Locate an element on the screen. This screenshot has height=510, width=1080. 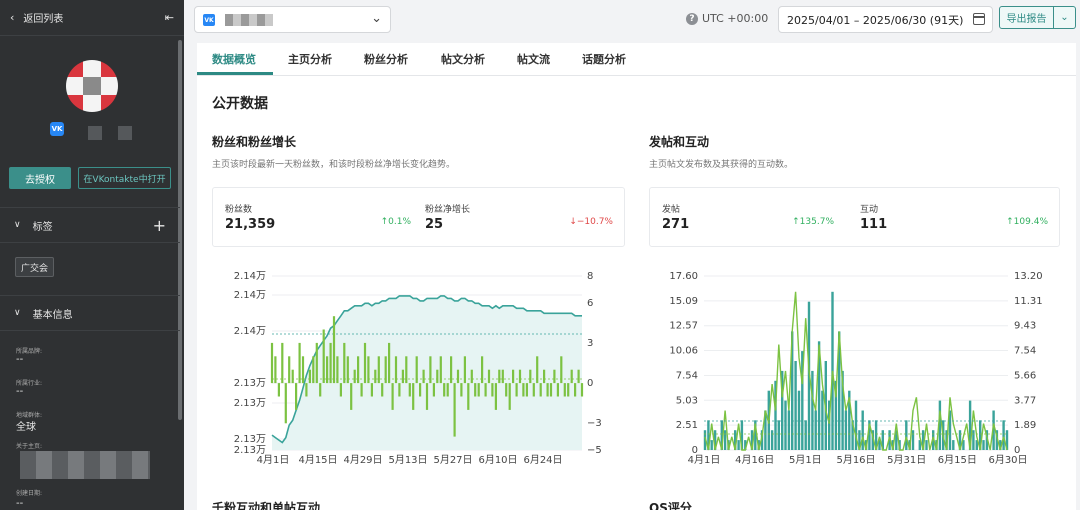
stat-net-growth: 粉丝净增长 25 ↓−10.7% is located at coordinates (519, 218).